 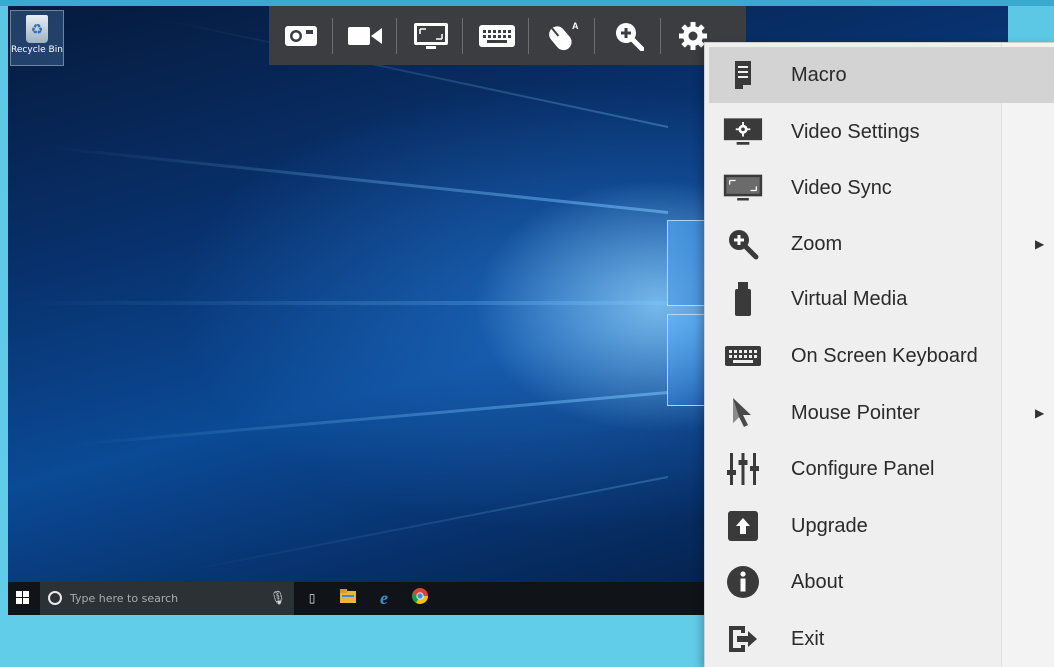 I want to click on menu-item-zoom: Zoom ▶, so click(x=881, y=244).